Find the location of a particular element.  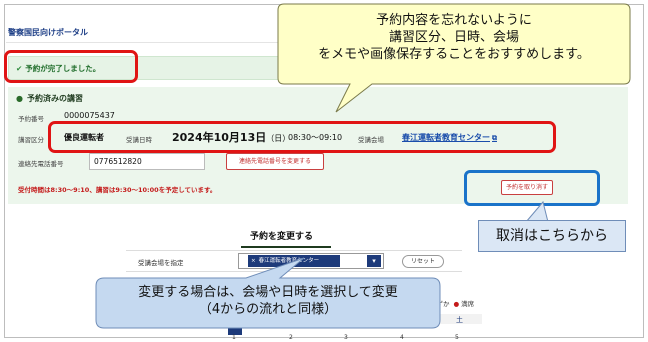

callout-bottom: 変更する場合は、会場や日時を選択して変更 （4からの流れと同様） is located at coordinates (268, 293).